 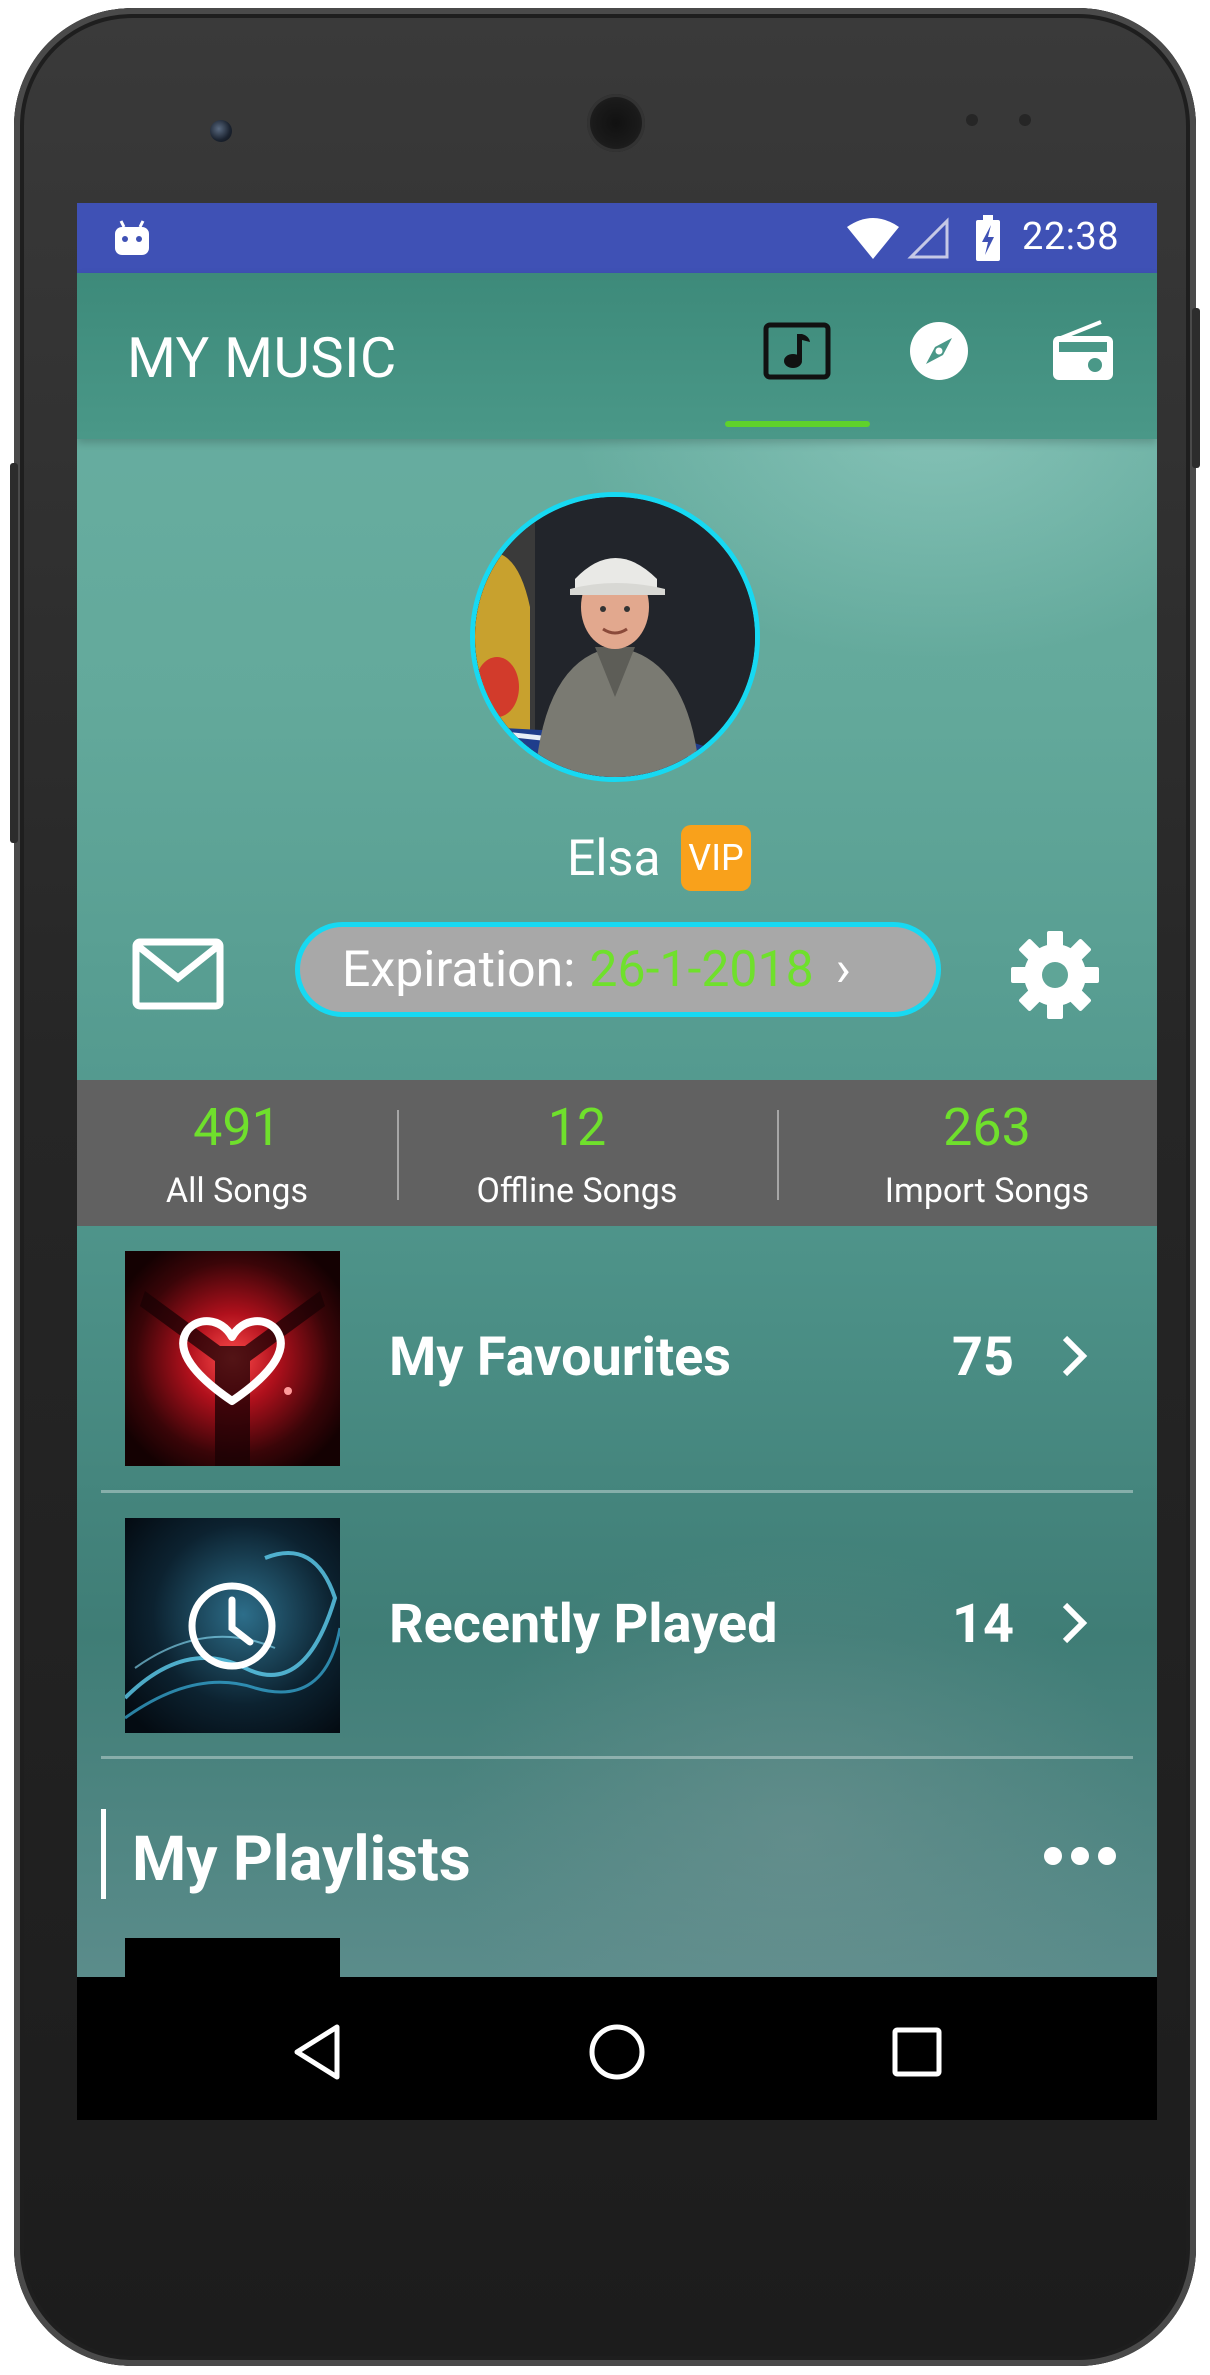 I want to click on chevron-right-icon: ›, so click(x=843, y=969).